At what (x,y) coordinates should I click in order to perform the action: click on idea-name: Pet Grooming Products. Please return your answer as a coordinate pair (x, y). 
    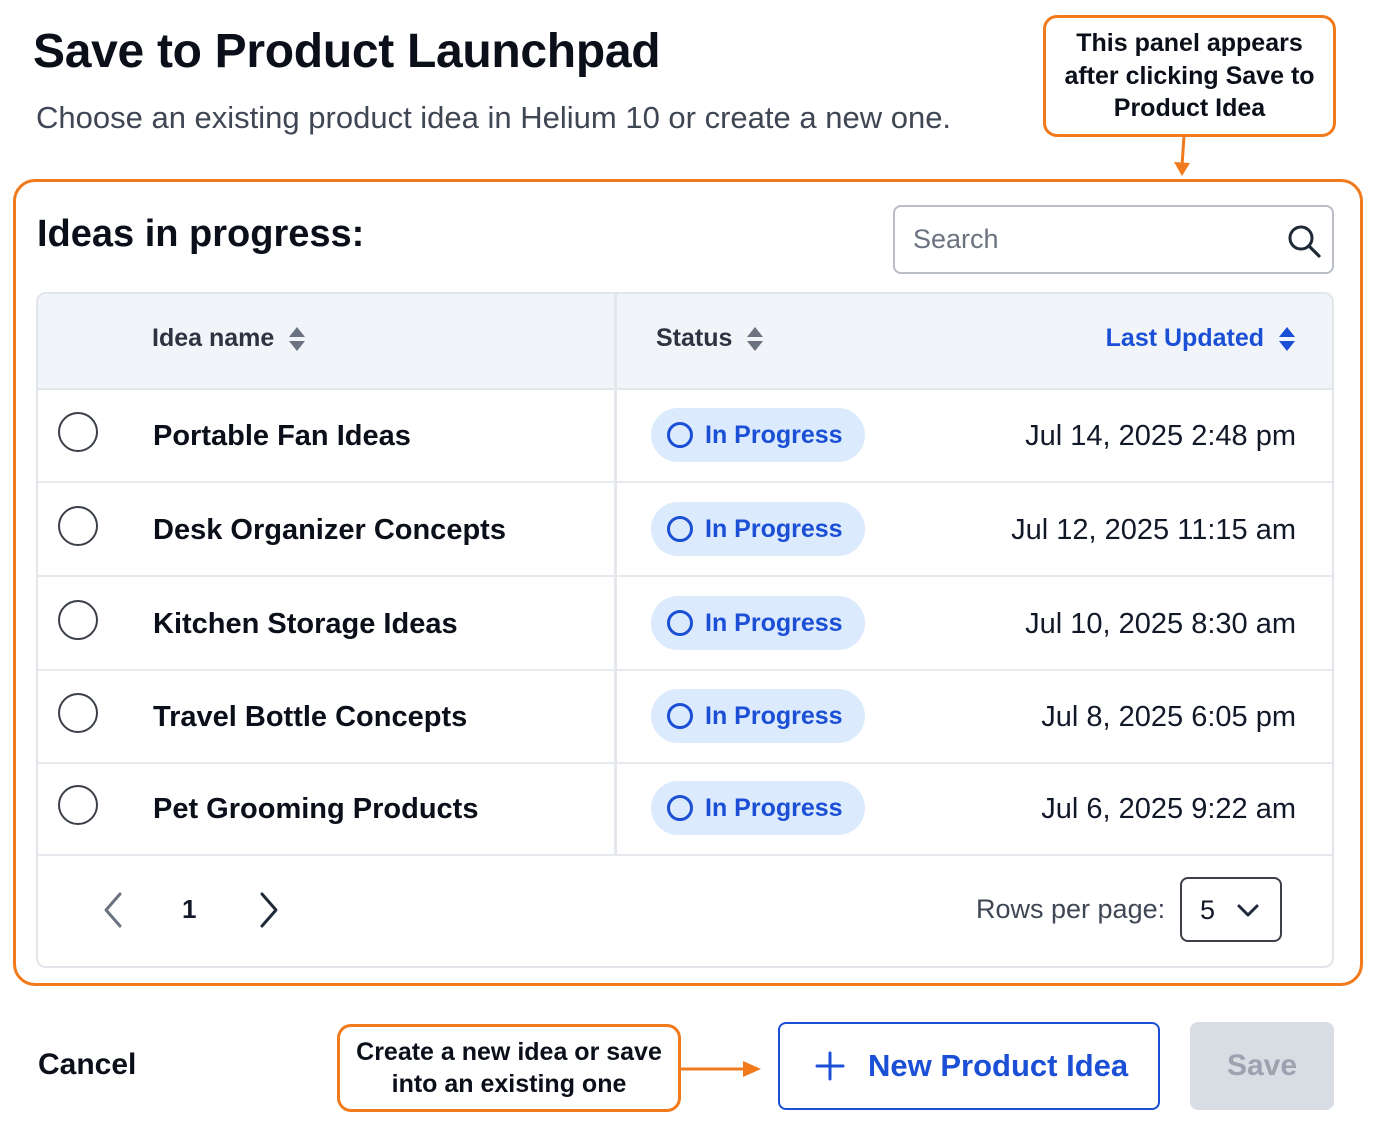
    Looking at the image, I should click on (316, 809).